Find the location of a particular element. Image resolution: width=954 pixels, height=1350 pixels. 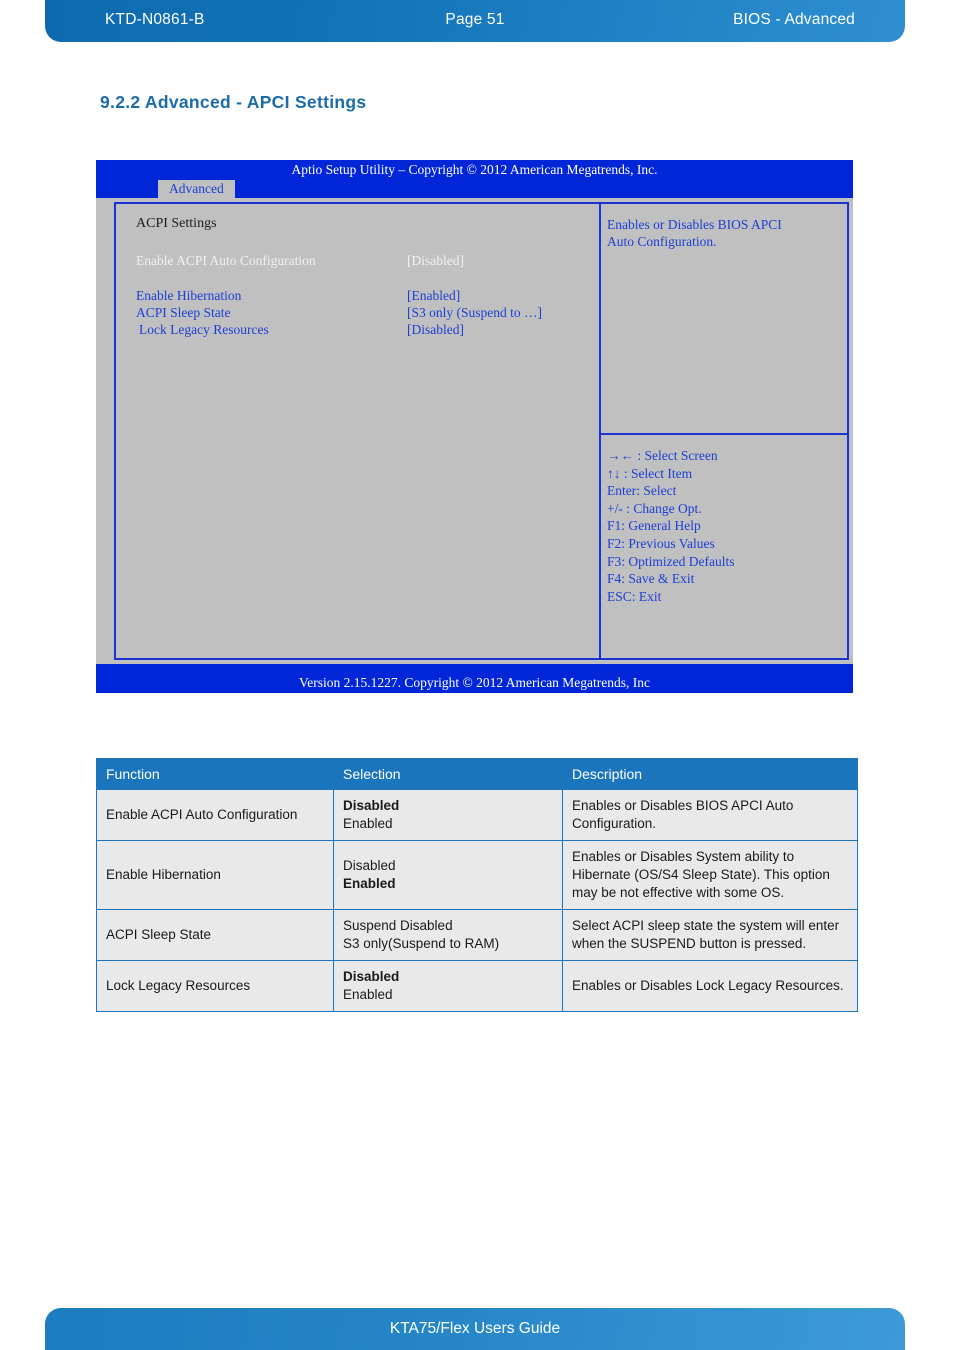

setting-label: Enable Hibernation is located at coordinates (189, 295).